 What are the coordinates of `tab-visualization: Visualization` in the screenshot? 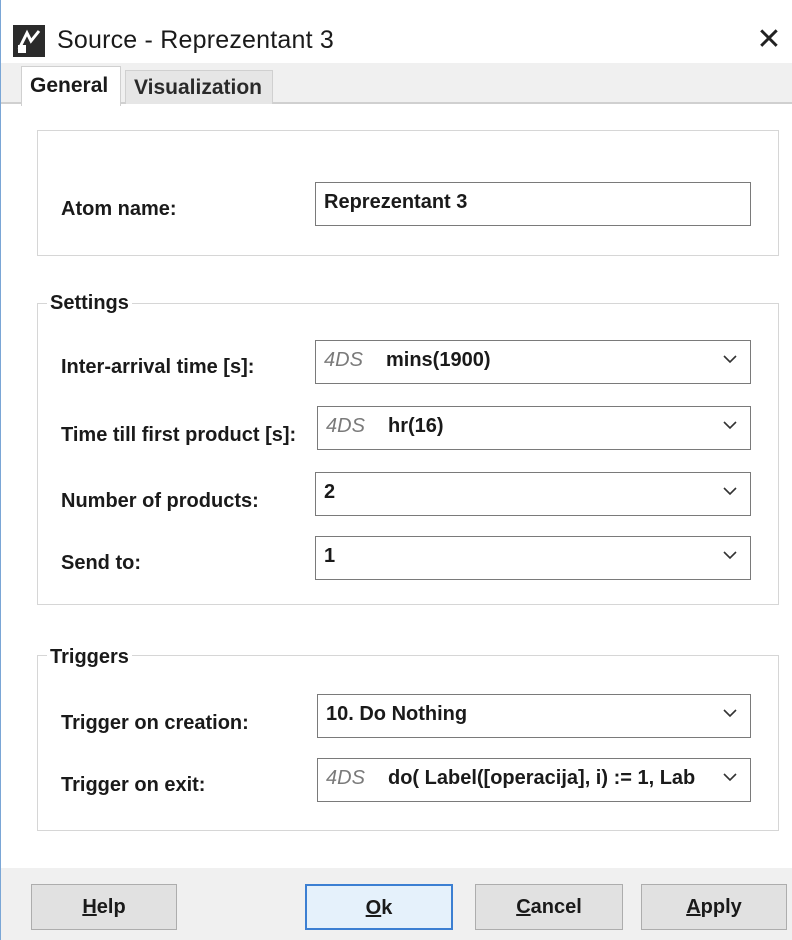 It's located at (199, 87).